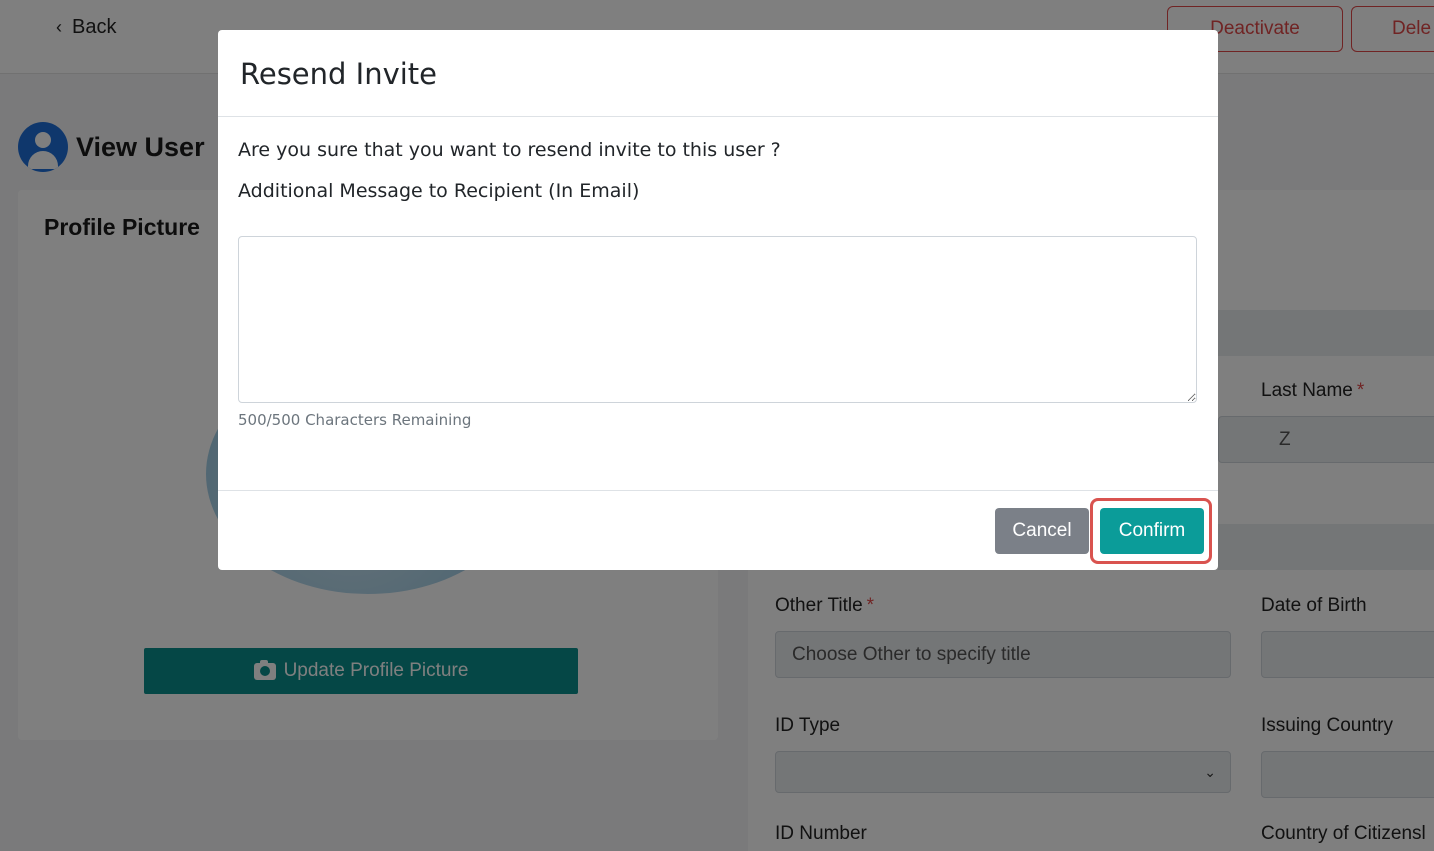 Image resolution: width=1434 pixels, height=851 pixels. I want to click on cancel-button: Cancel, so click(1042, 531).